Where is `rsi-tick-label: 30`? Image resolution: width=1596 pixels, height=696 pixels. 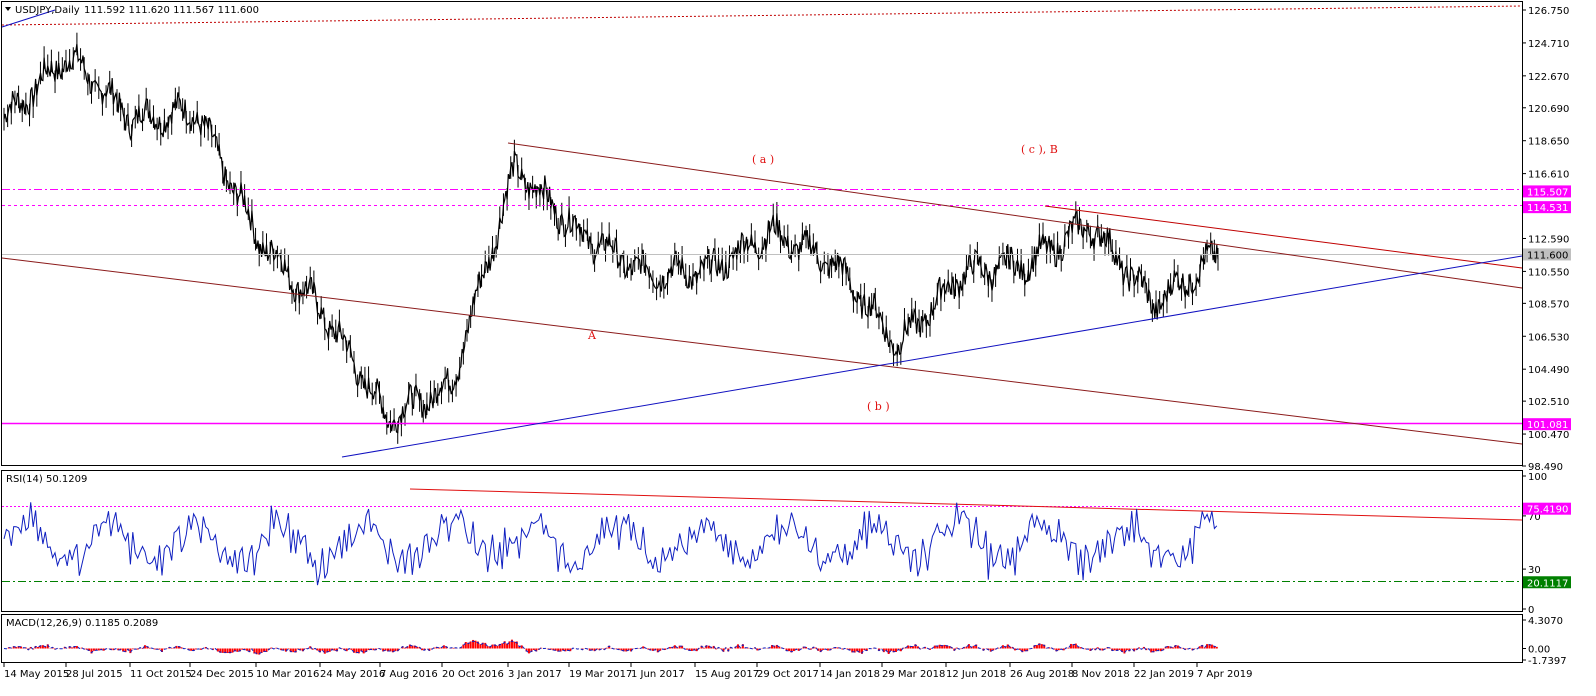
rsi-tick-label: 30 is located at coordinates (1534, 570).